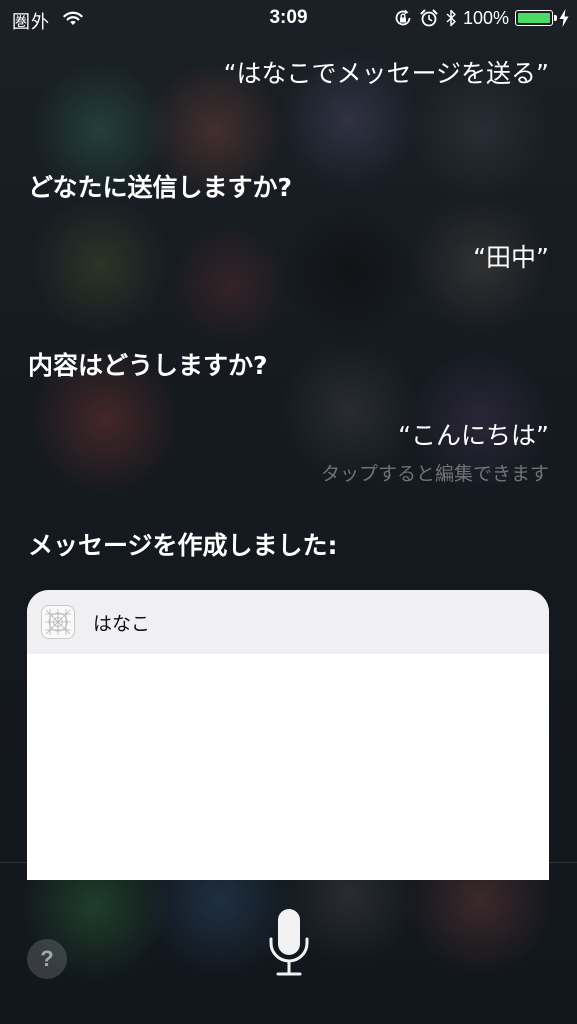  What do you see at coordinates (122, 623) in the screenshot?
I see `message-recipient-name: はなこ` at bounding box center [122, 623].